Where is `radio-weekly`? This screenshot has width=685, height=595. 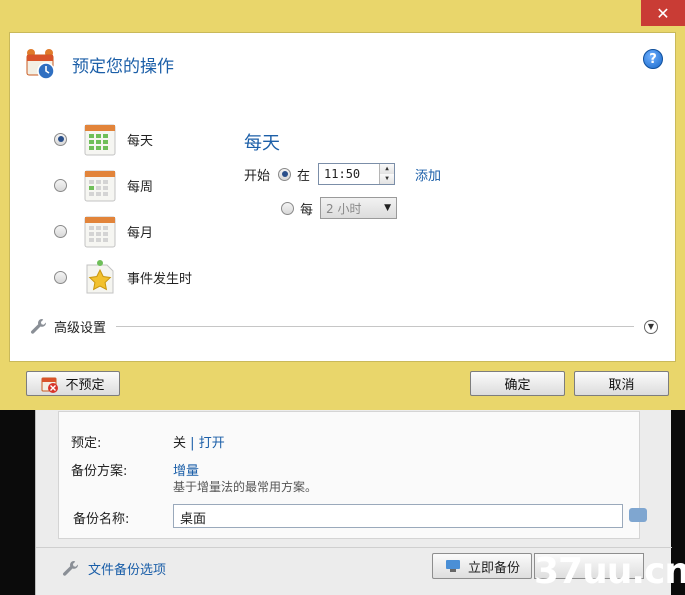
radio-weekly is located at coordinates (60, 185).